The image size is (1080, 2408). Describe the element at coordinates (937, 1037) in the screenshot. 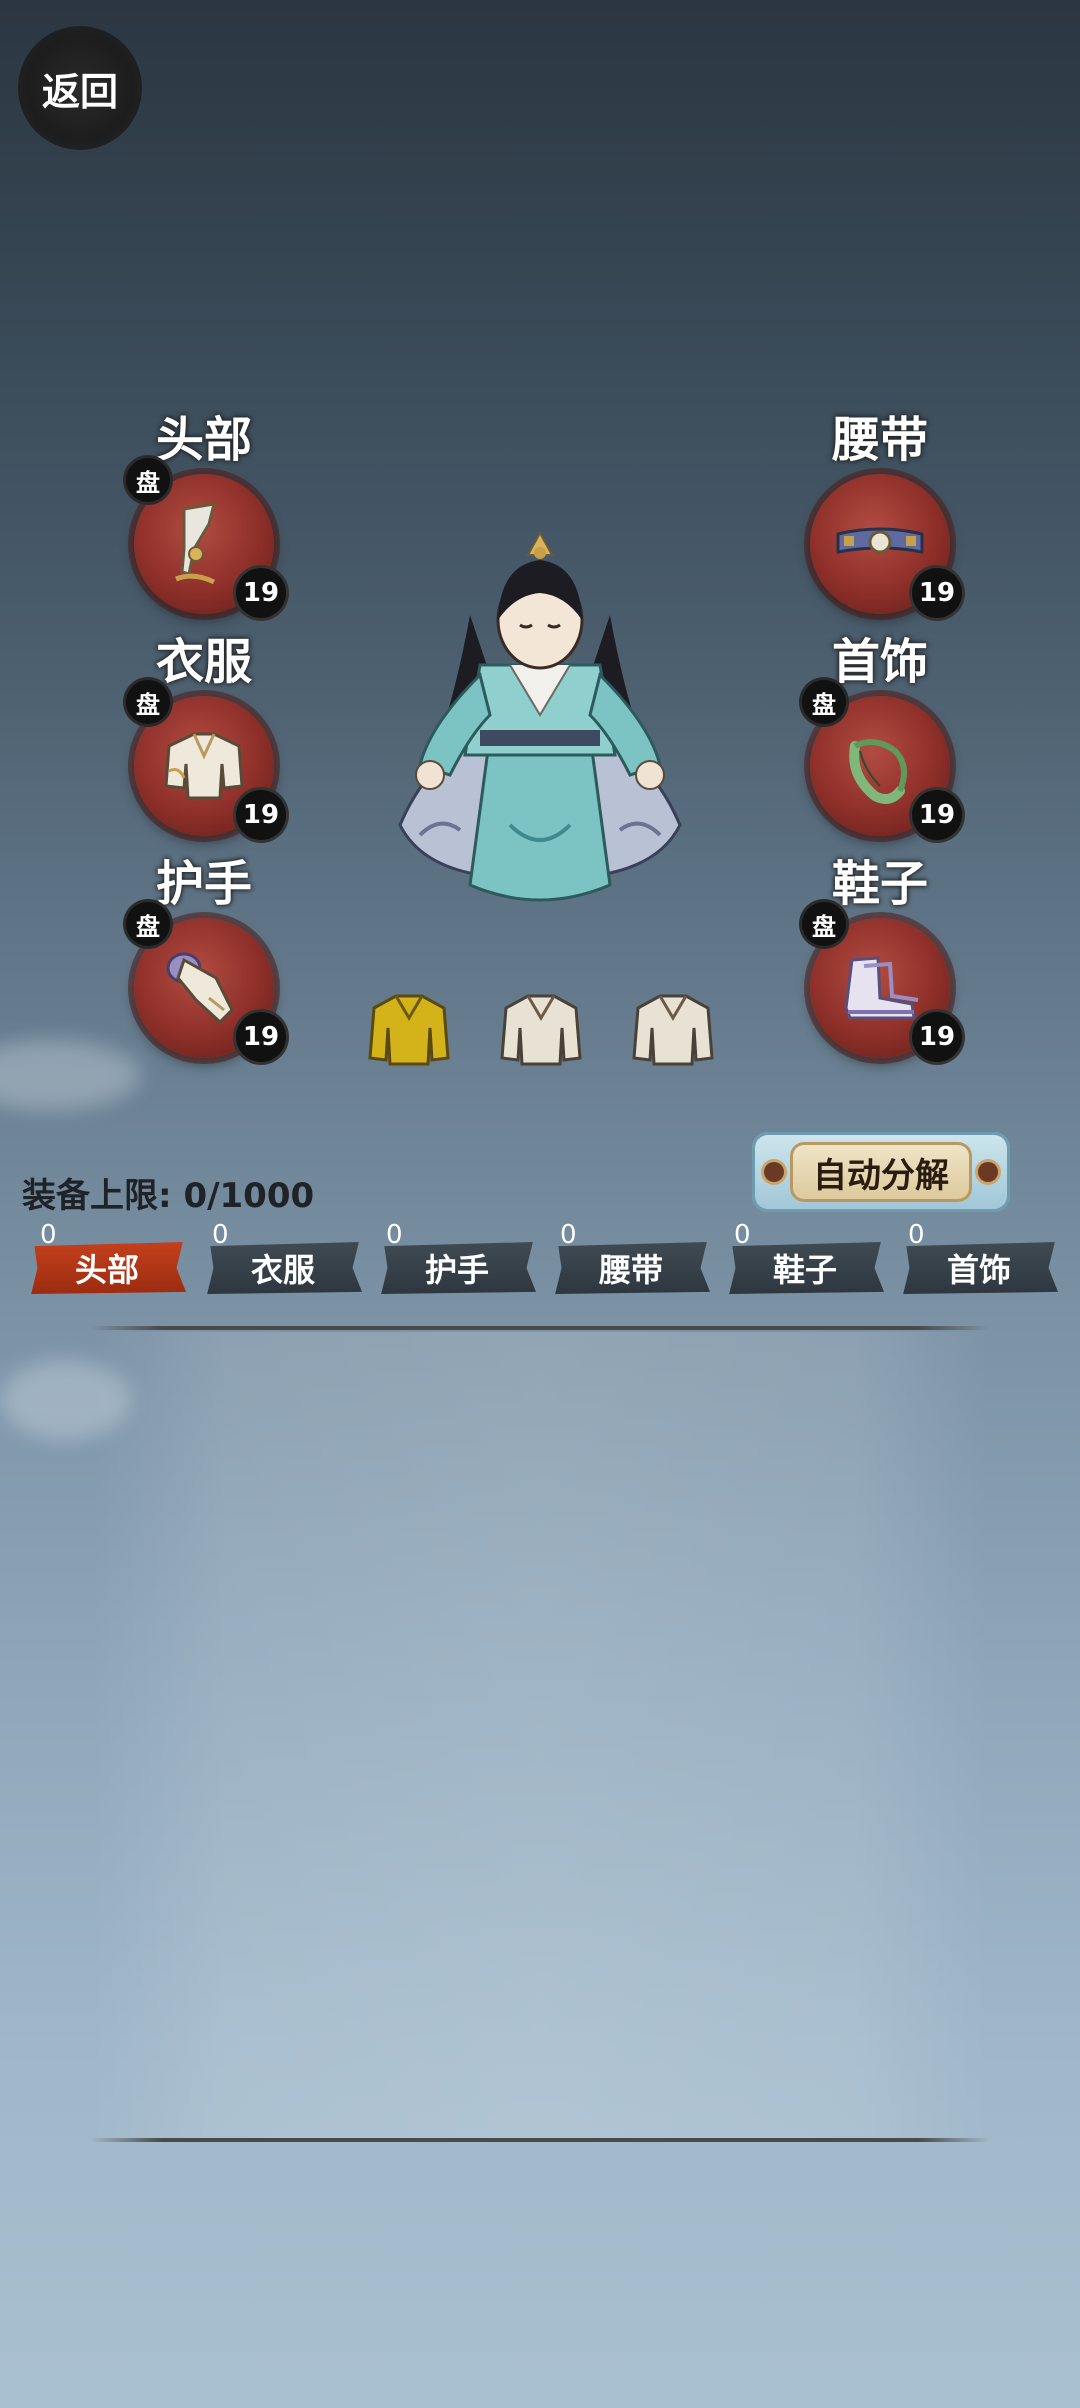

I see `level-badge-shoes: 19` at that location.